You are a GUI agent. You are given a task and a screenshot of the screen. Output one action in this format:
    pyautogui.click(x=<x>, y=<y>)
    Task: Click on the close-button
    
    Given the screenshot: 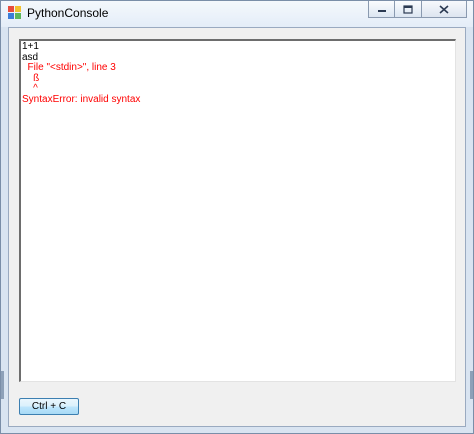 What is the action you would take?
    pyautogui.click(x=444, y=9)
    